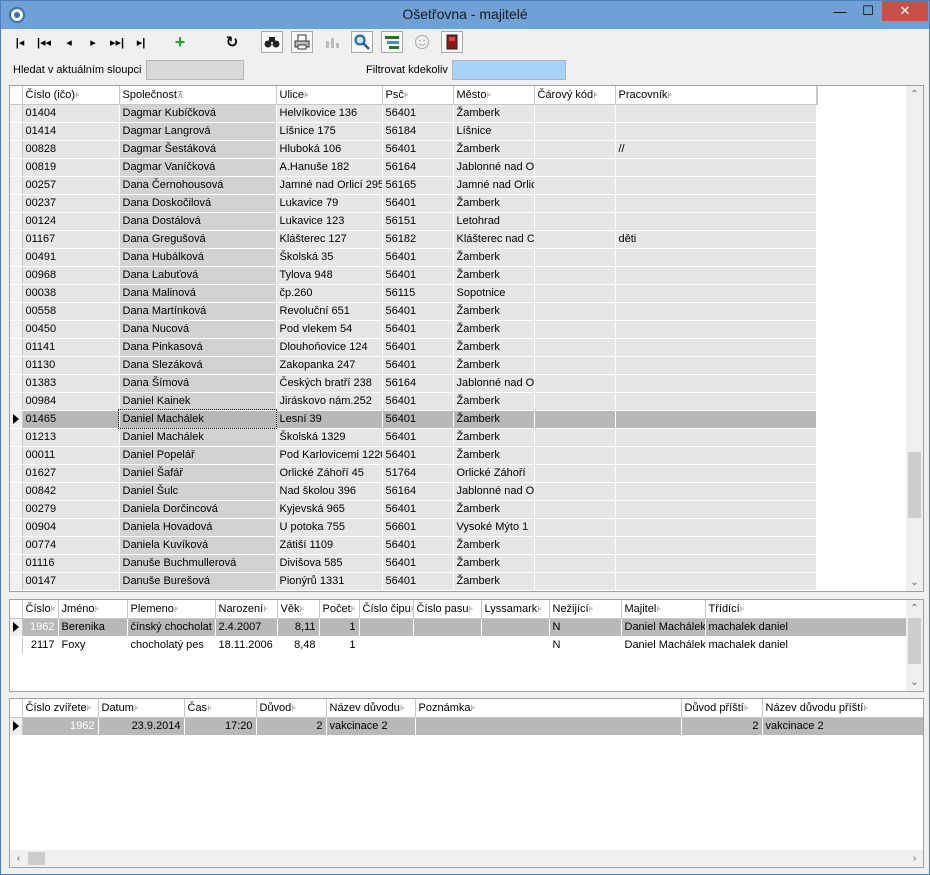 The image size is (930, 875). I want to click on table-cell: Dana Šímová, so click(198, 383).